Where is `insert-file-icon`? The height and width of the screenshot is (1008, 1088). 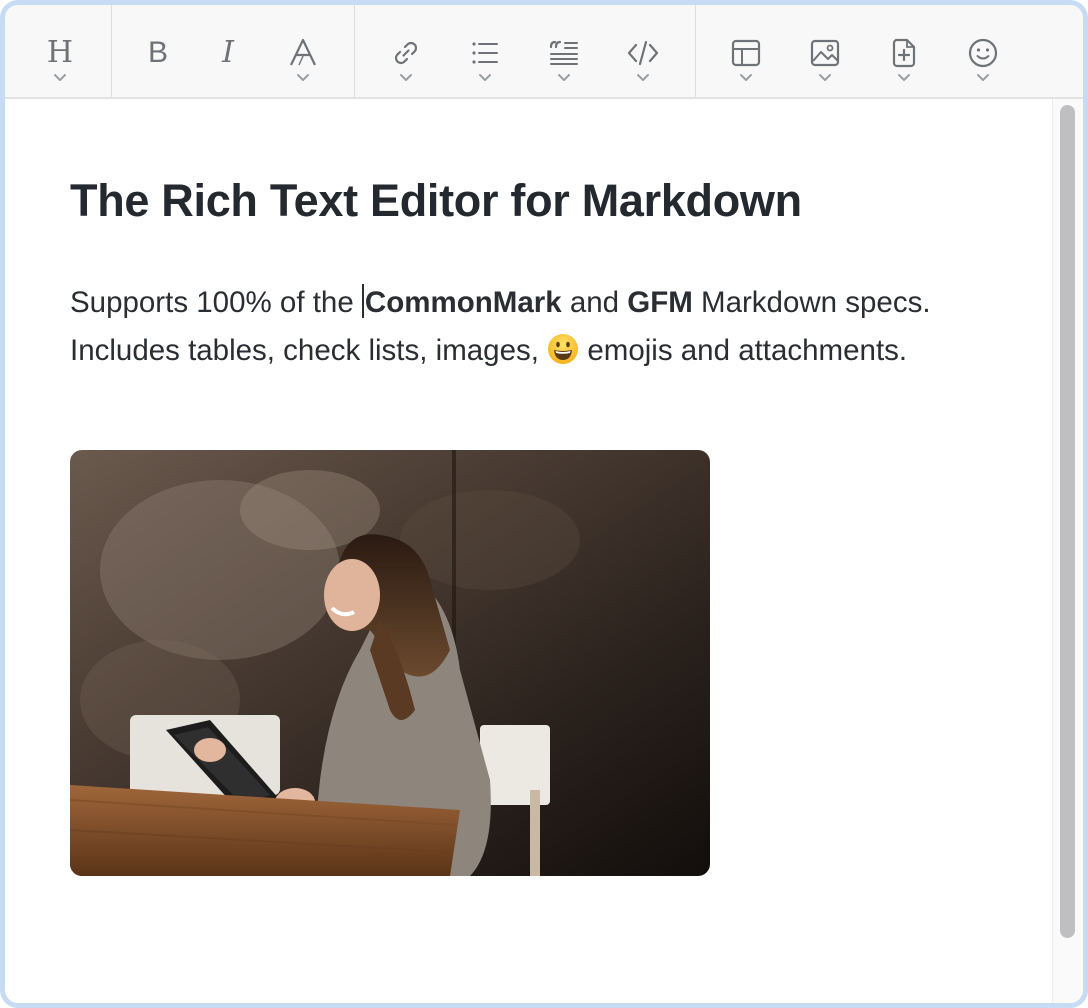
insert-file-icon is located at coordinates (904, 53).